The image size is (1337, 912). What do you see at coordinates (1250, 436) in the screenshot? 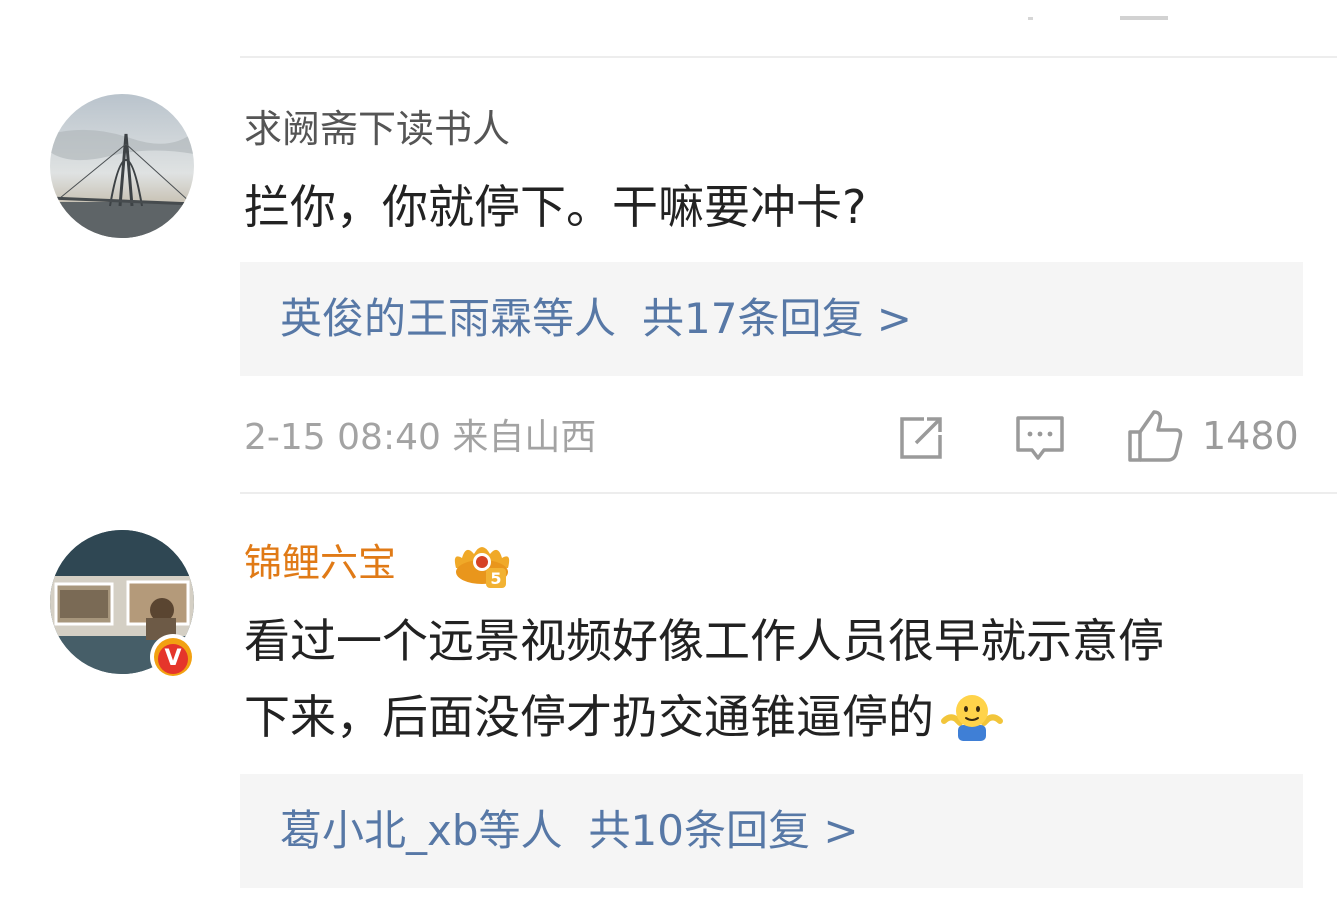
I see `like-count: 1480` at bounding box center [1250, 436].